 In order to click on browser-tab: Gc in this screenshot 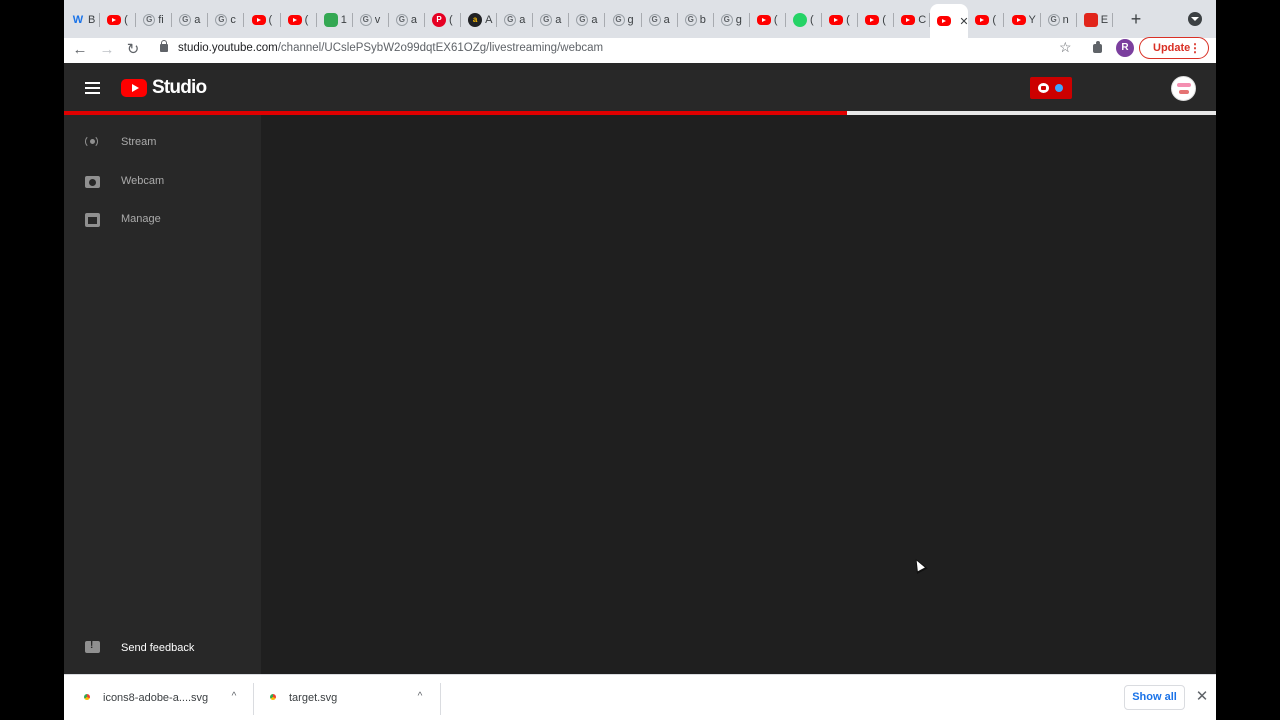, I will do `click(226, 20)`.